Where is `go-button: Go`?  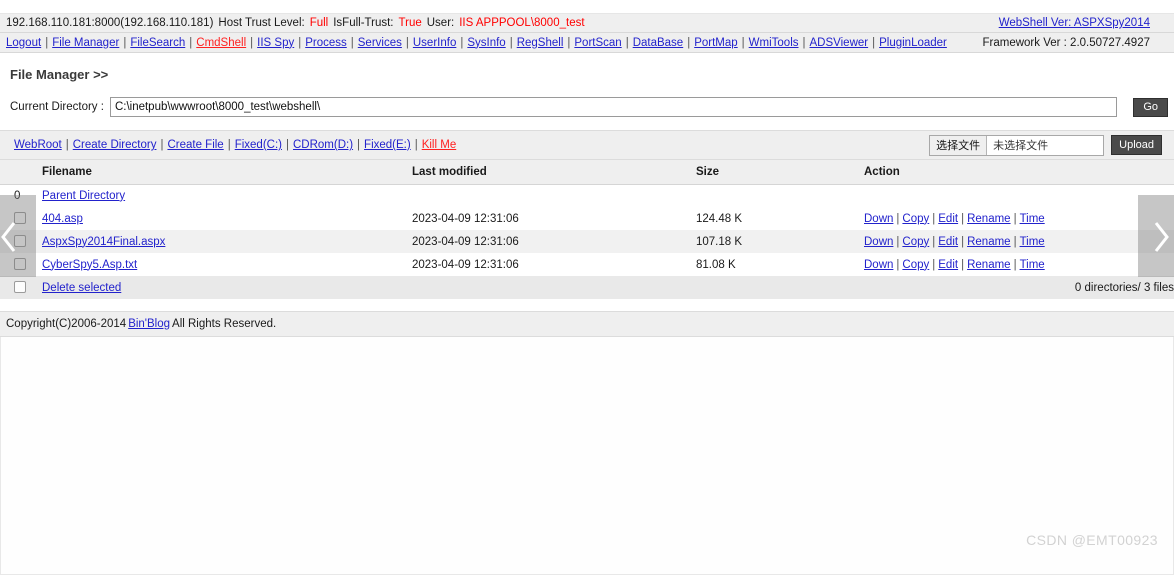 go-button: Go is located at coordinates (1150, 107).